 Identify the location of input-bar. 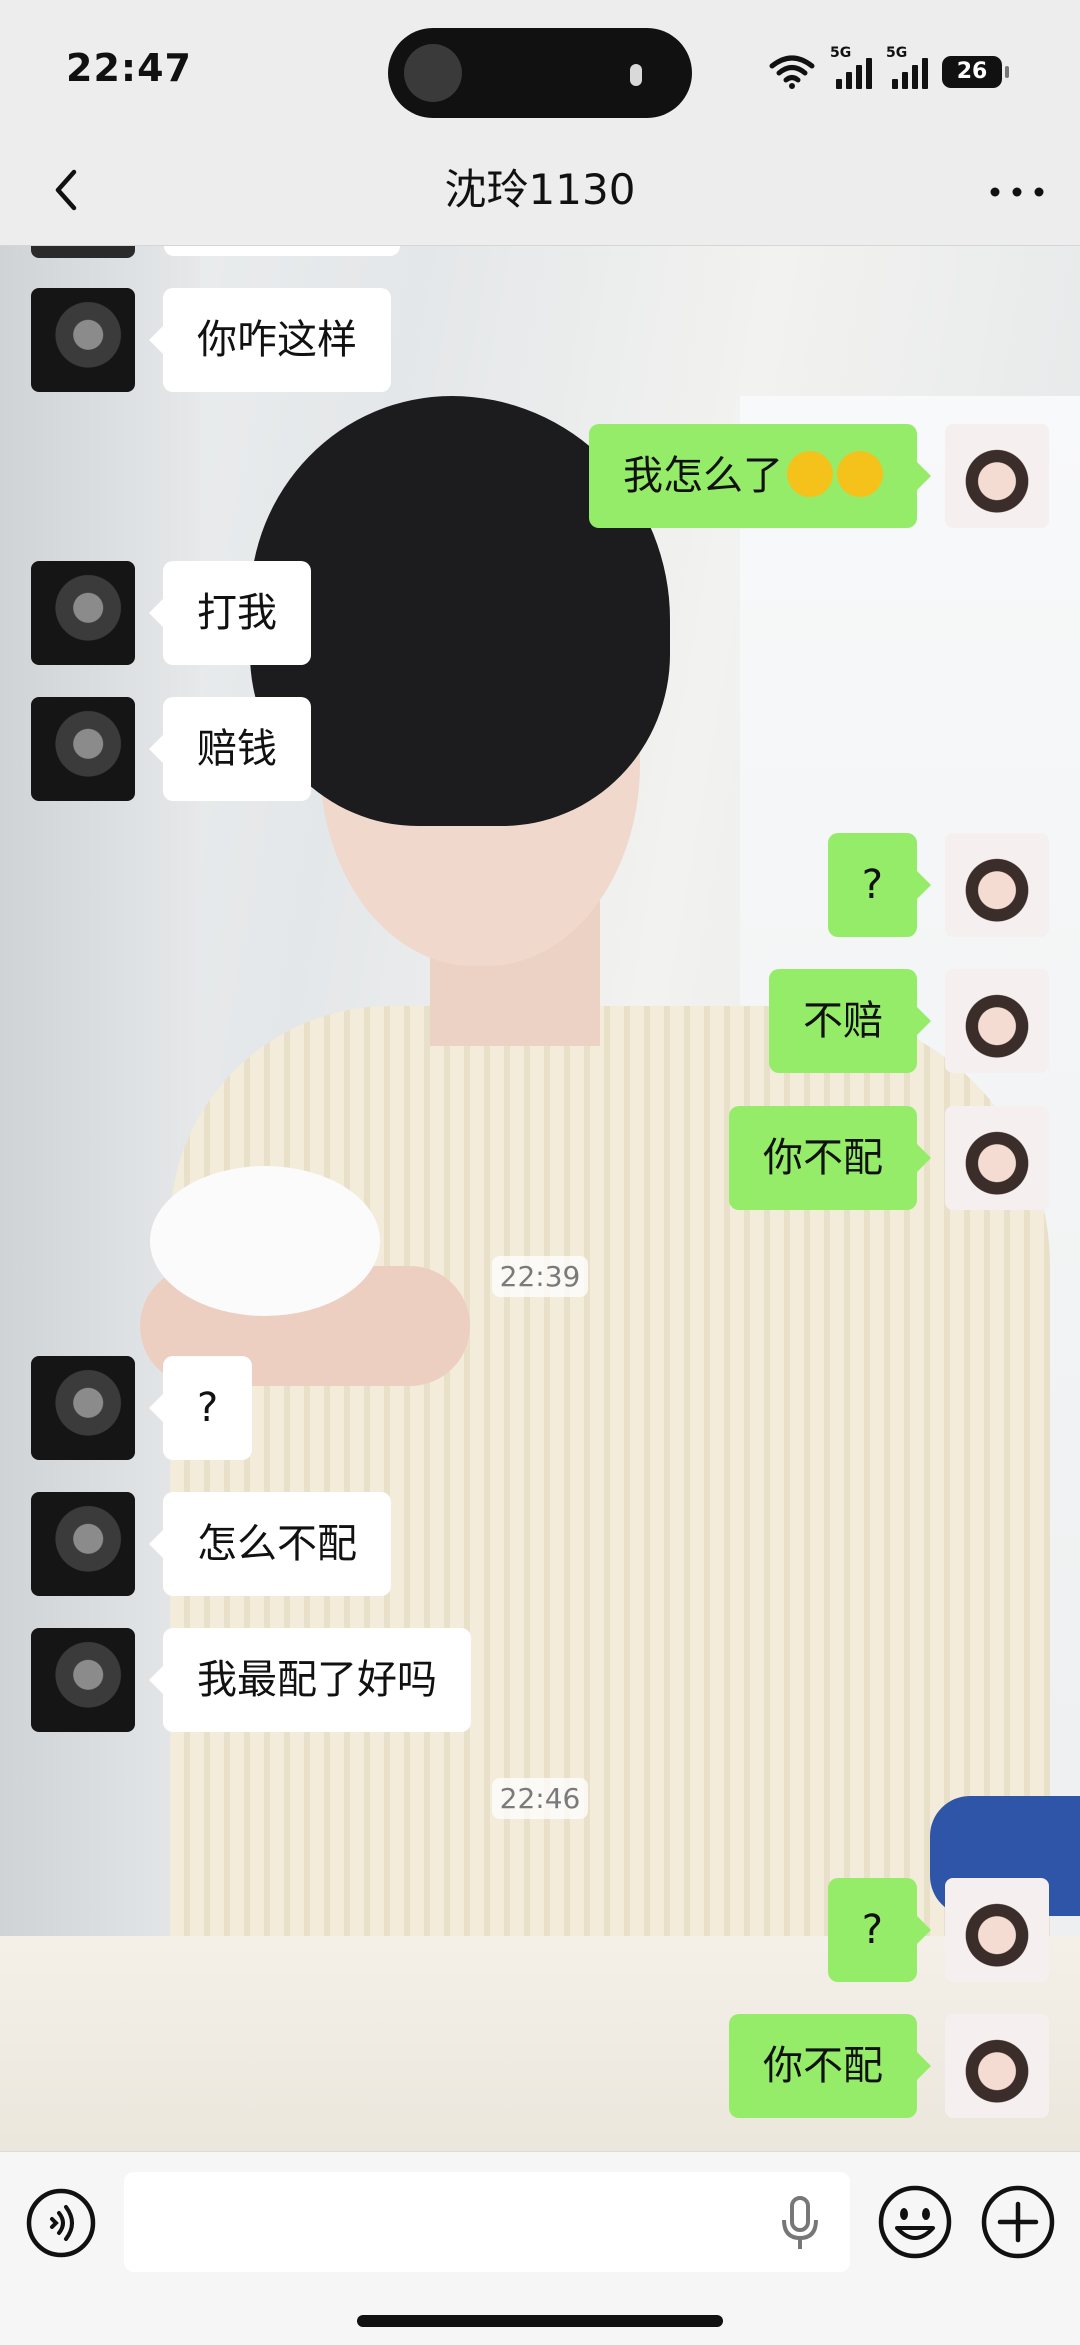
(540, 2248).